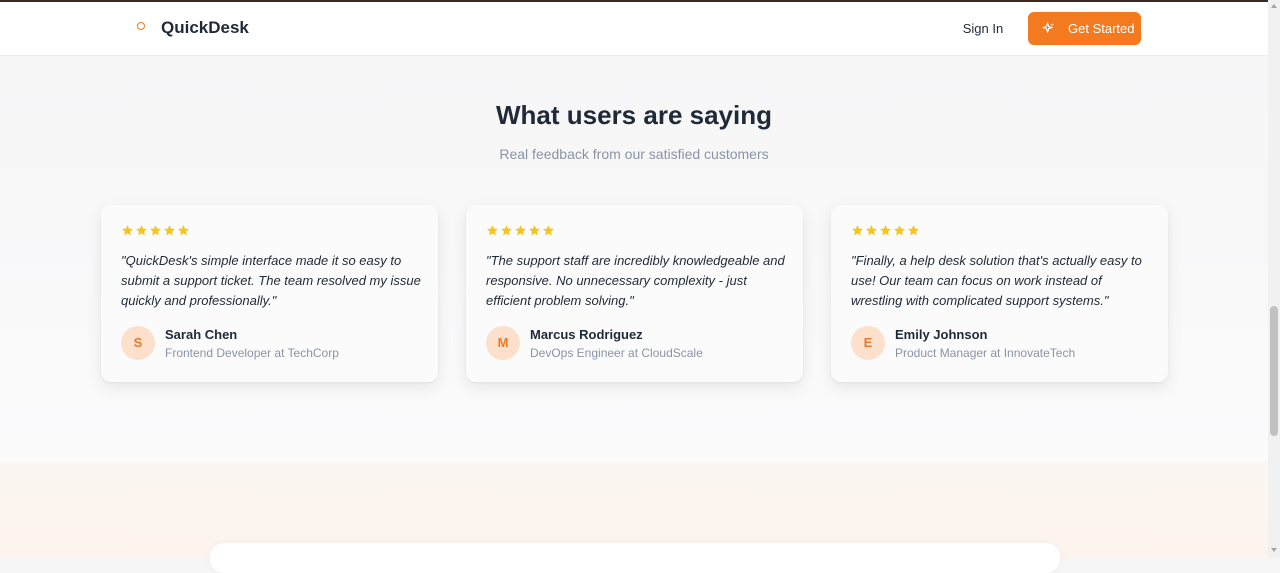 The height and width of the screenshot is (573, 1280). What do you see at coordinates (616, 353) in the screenshot?
I see `reviewer-role: DevOps Engineer at CloudScale` at bounding box center [616, 353].